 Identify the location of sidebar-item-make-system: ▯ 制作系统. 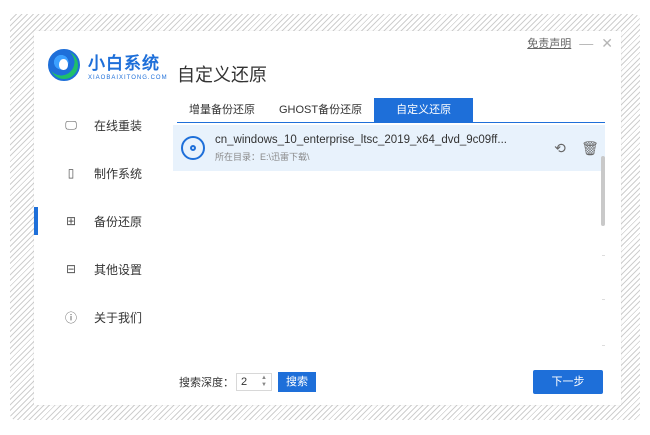
(99, 173).